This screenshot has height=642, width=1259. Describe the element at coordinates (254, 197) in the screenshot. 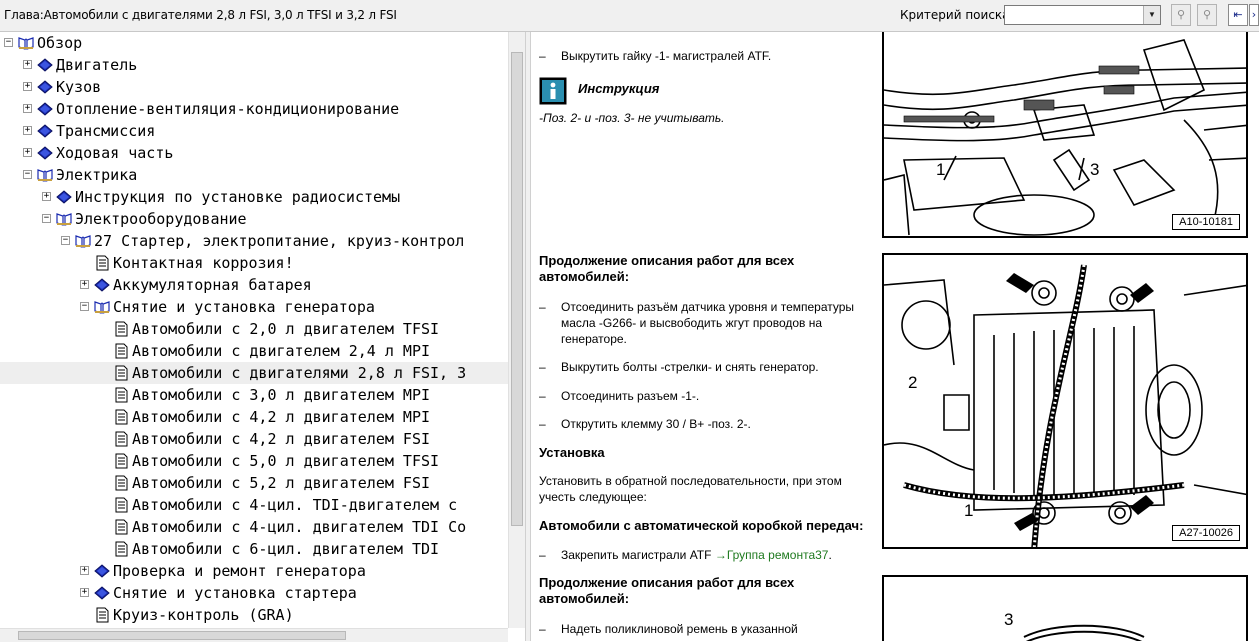

I see `tree-item: + Инструкция по установке радиосистемы` at that location.